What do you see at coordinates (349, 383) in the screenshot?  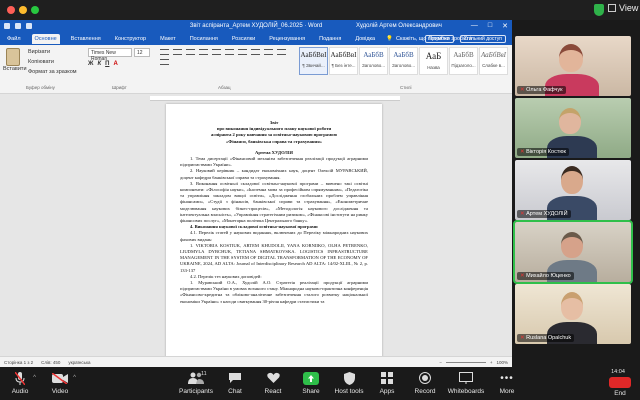 I see `host-tools-button: Host tools` at bounding box center [349, 383].